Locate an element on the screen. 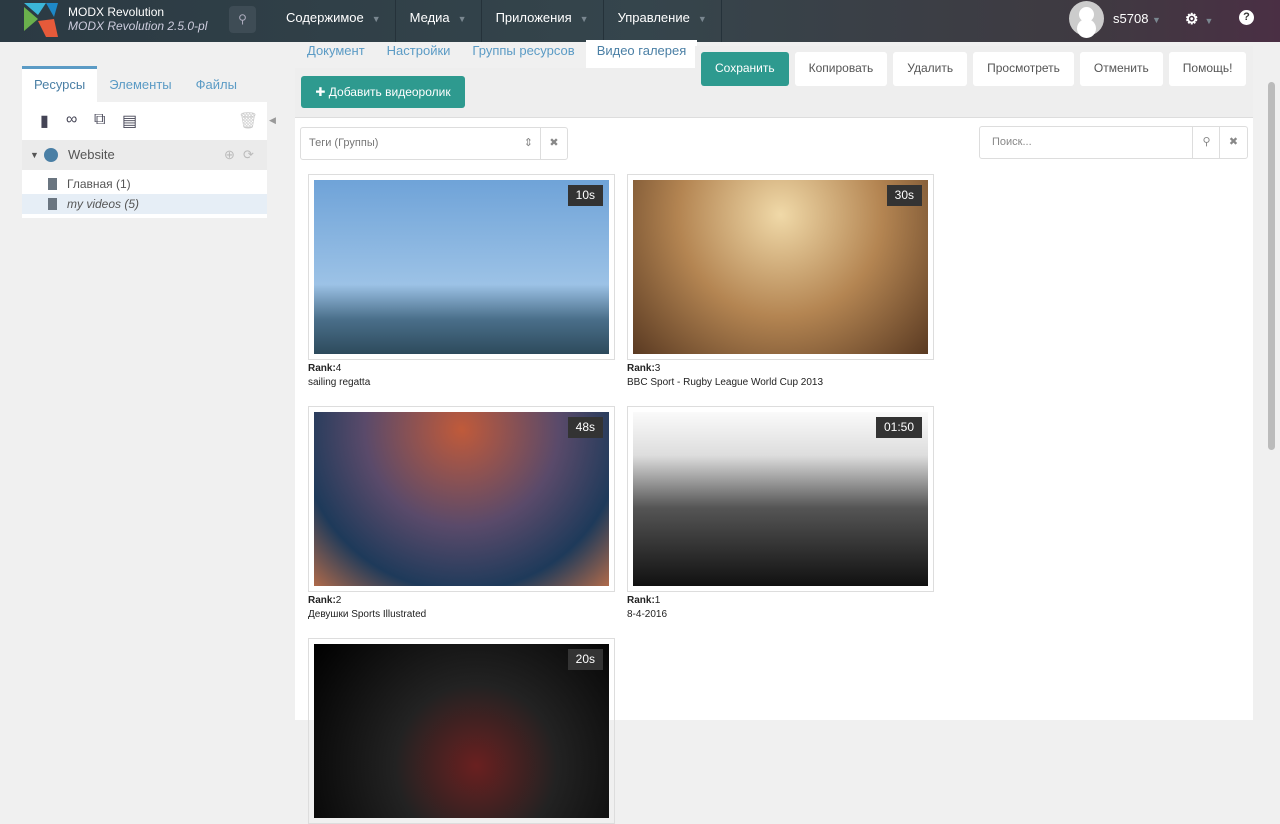 This screenshot has height=824, width=1280. scrollbar is located at coordinates (1271, 266).